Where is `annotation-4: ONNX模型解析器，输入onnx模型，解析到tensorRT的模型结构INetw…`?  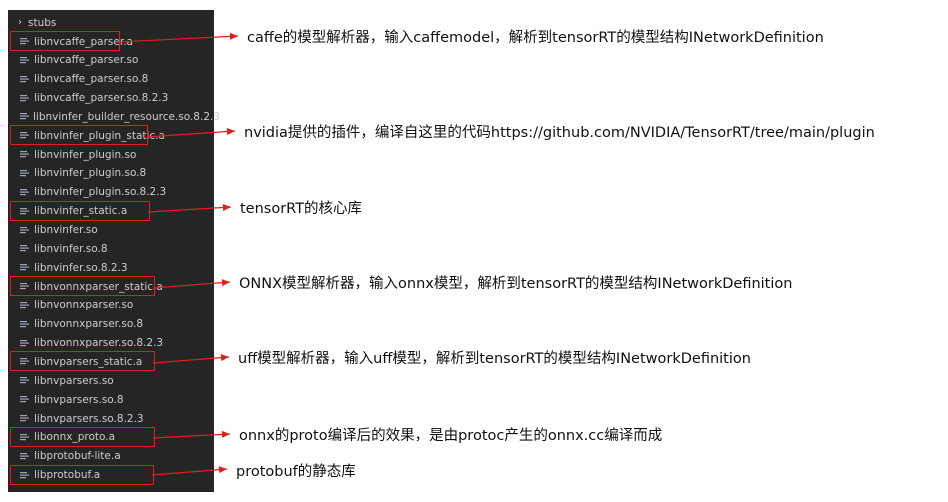
annotation-4: ONNX模型解析器，输入onnx模型，解析到tensorRT的模型结构INetw… is located at coordinates (516, 284).